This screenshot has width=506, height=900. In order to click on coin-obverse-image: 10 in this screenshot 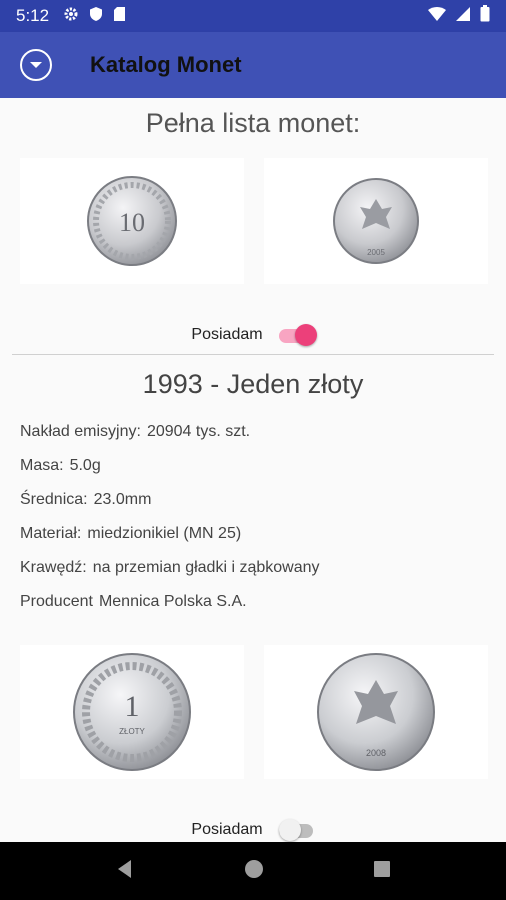, I will do `click(132, 221)`.